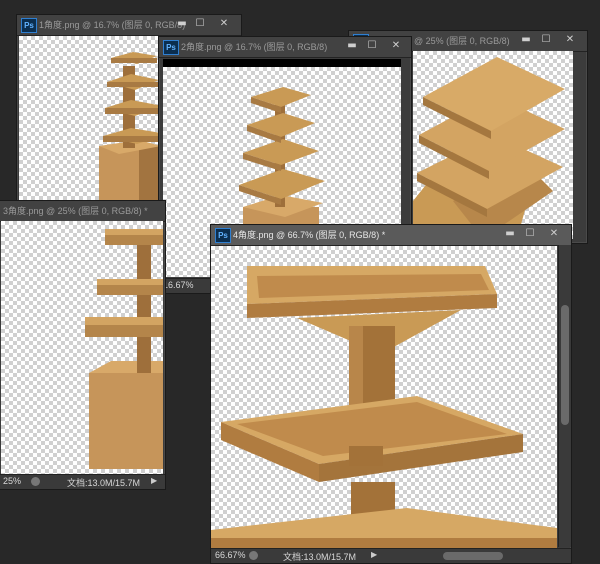 This screenshot has height=564, width=600. What do you see at coordinates (124, 349) in the screenshot?
I see `shelf-image-angle-3-large` at bounding box center [124, 349].